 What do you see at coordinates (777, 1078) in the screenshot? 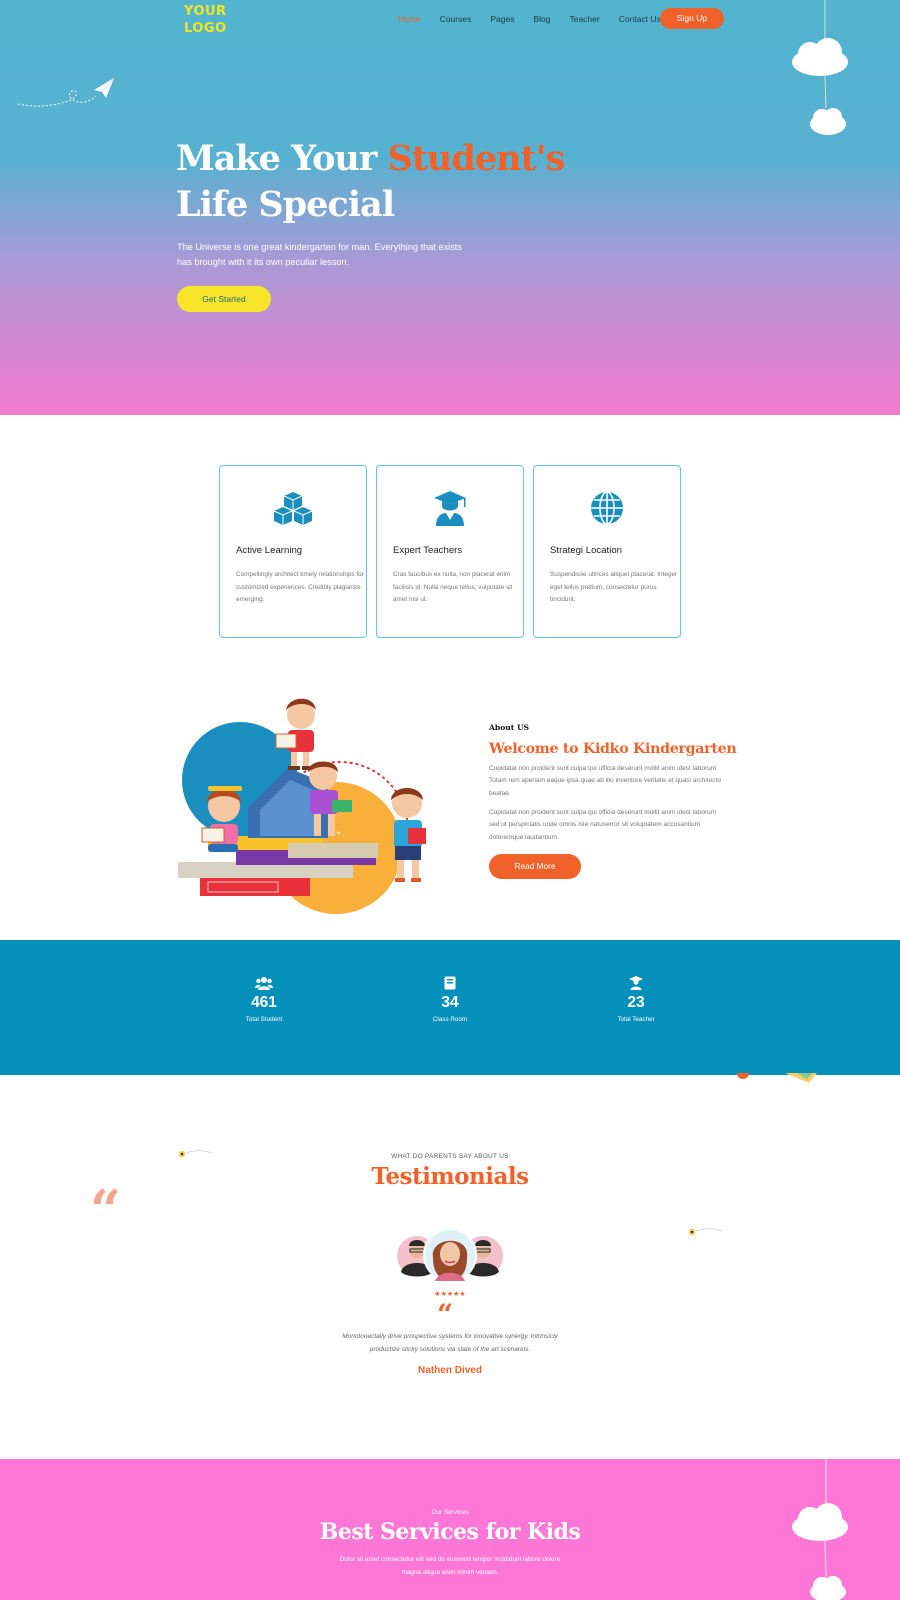
I see `decor-balloon-icon` at bounding box center [777, 1078].